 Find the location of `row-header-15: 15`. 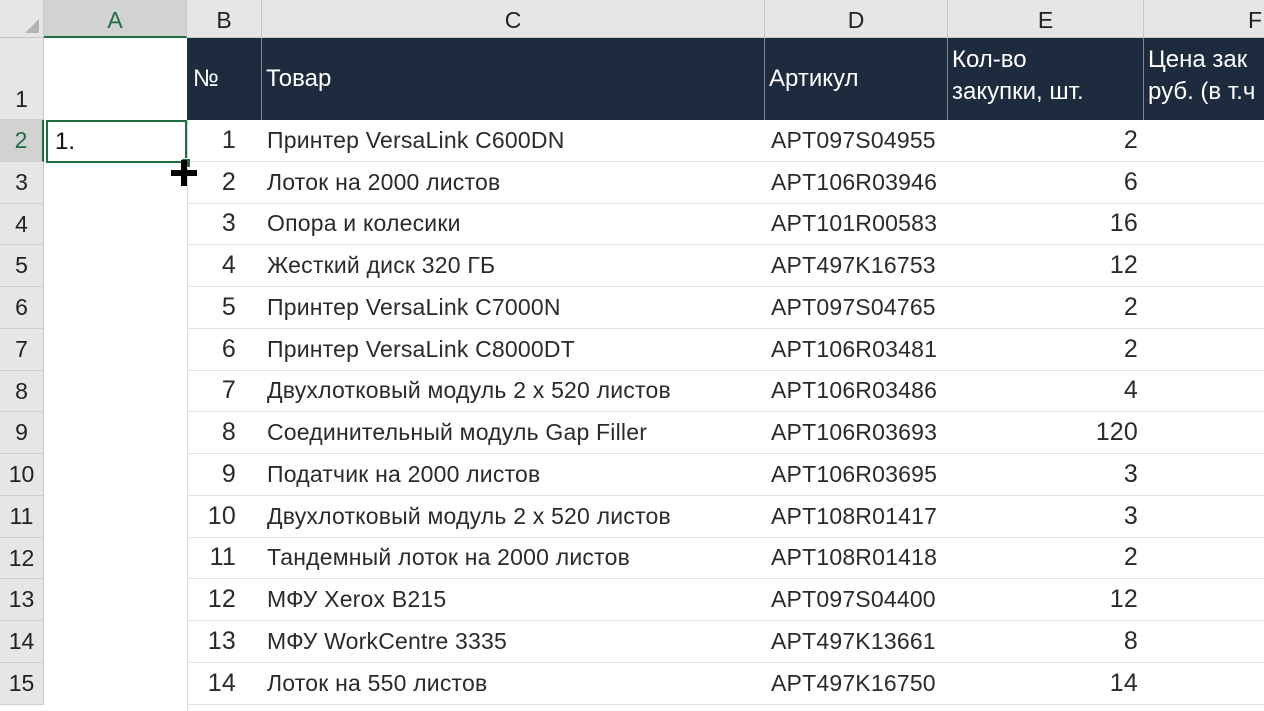

row-header-15: 15 is located at coordinates (22, 683).